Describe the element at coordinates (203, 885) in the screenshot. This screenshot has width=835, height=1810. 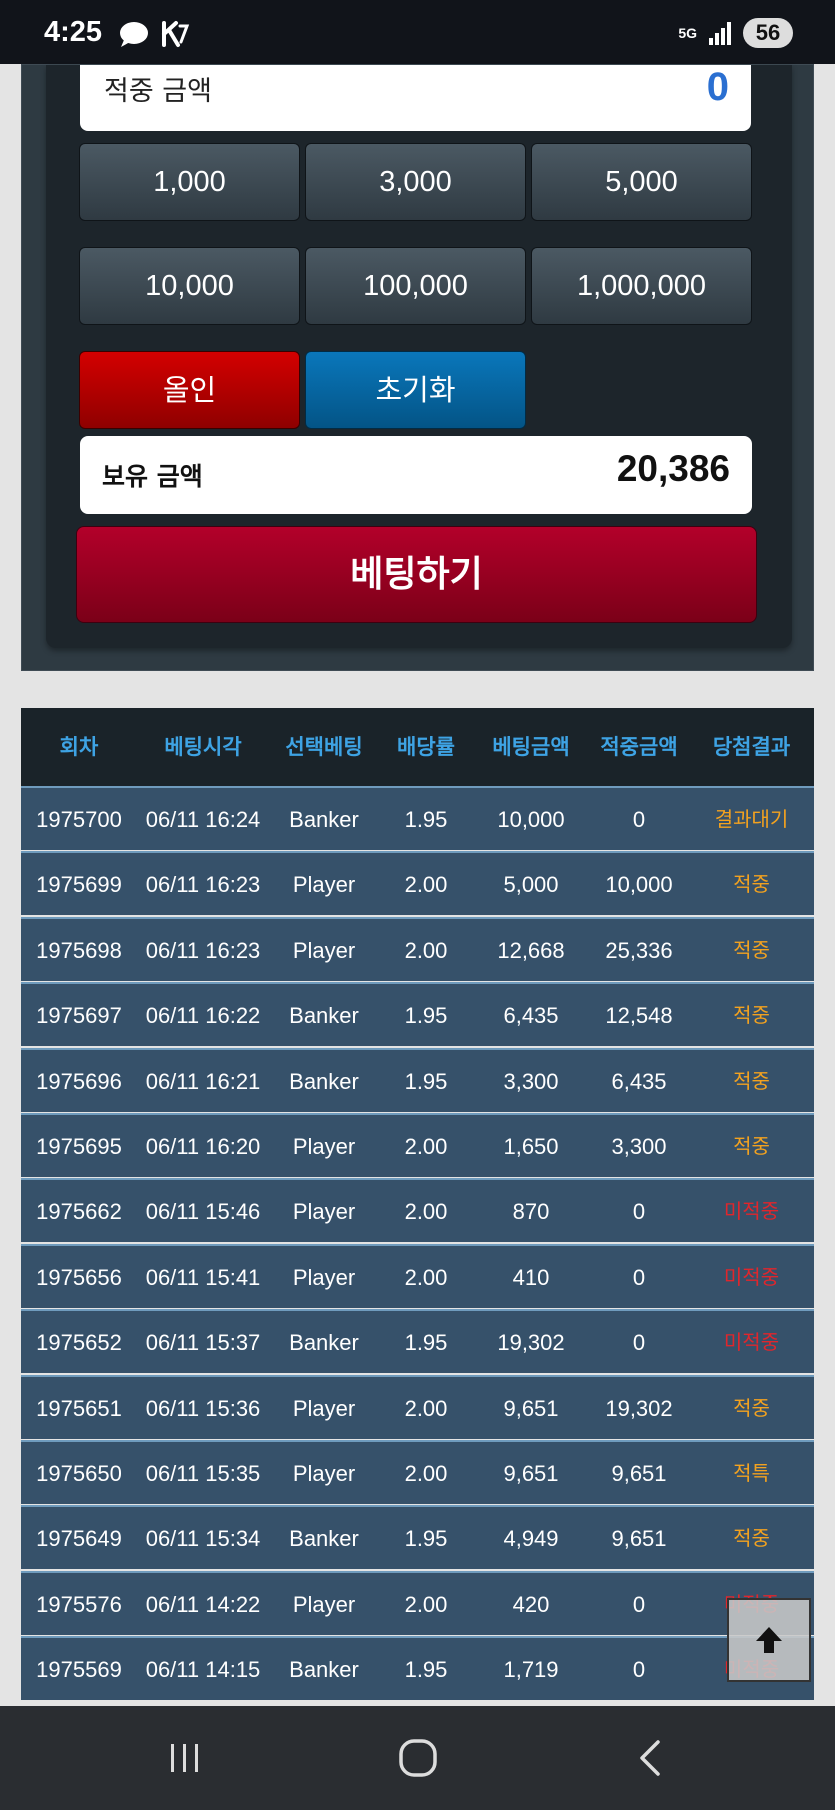
I see `cell-bet-time: 06/11 16:23` at that location.